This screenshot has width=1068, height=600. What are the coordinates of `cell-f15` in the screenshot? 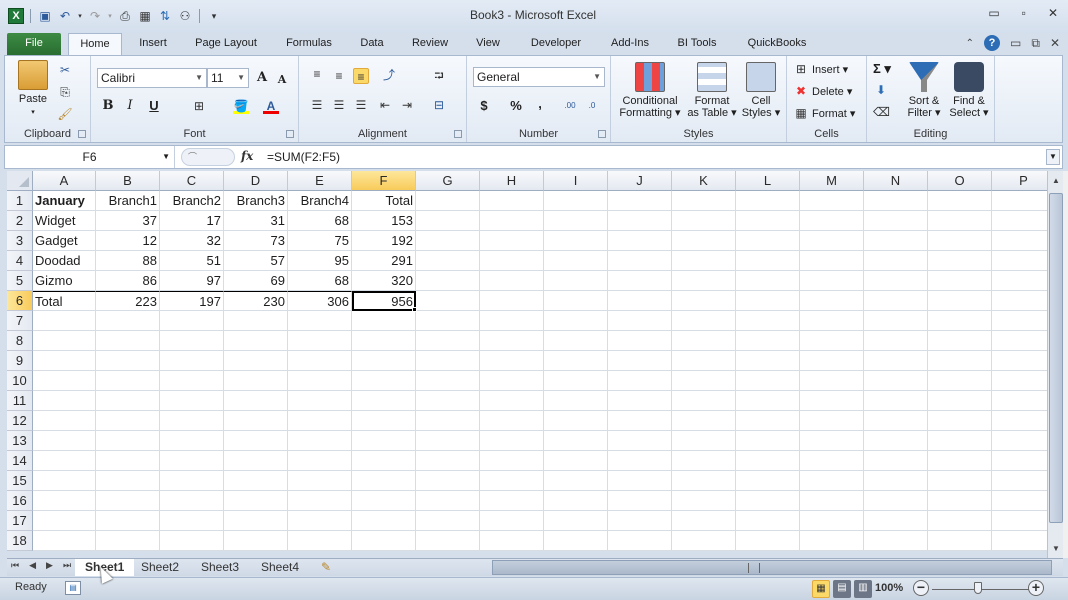 It's located at (384, 481).